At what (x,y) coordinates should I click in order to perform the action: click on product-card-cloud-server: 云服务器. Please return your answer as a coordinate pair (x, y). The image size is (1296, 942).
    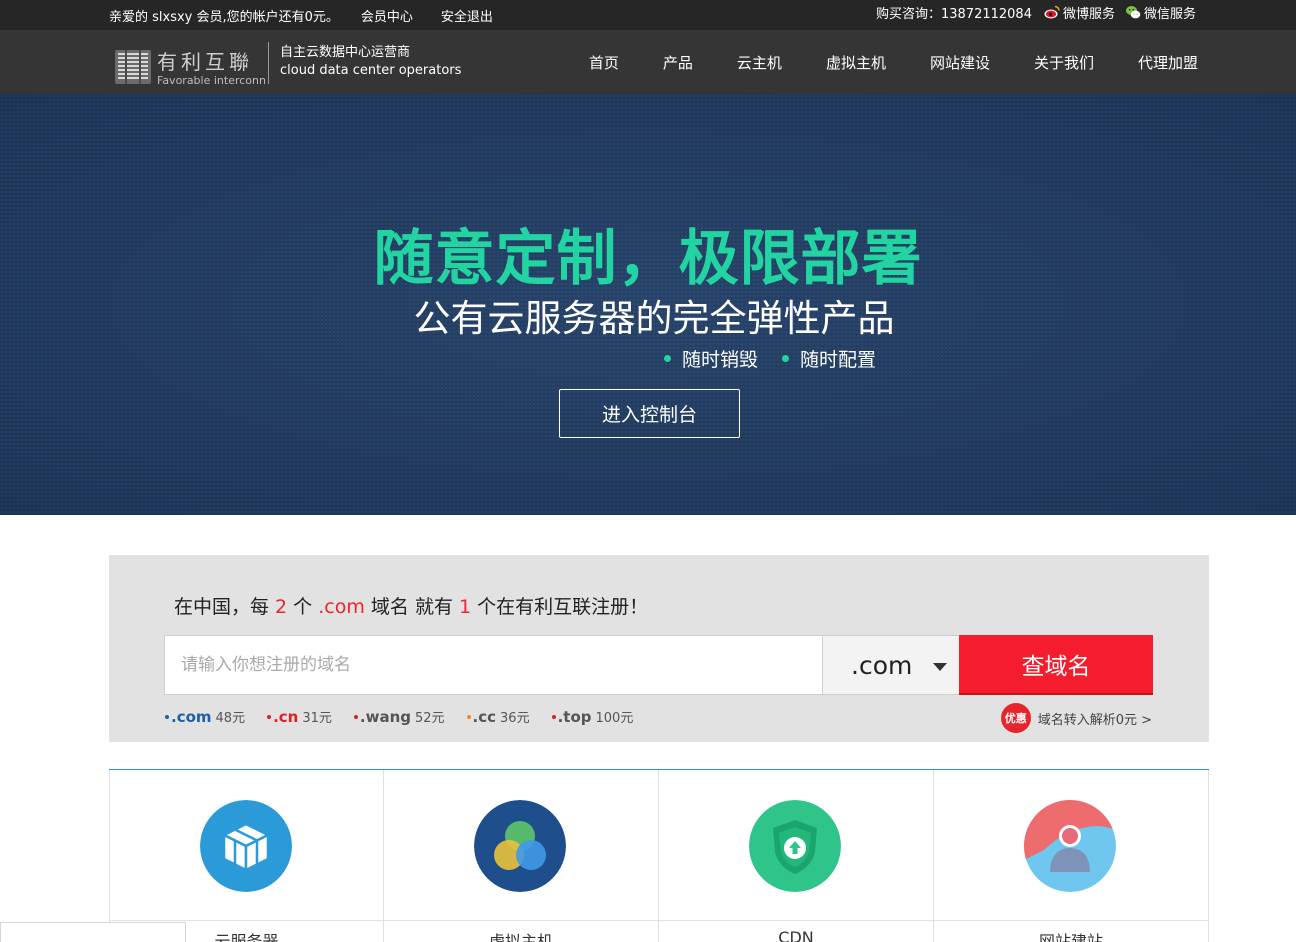
    Looking at the image, I should click on (246, 856).